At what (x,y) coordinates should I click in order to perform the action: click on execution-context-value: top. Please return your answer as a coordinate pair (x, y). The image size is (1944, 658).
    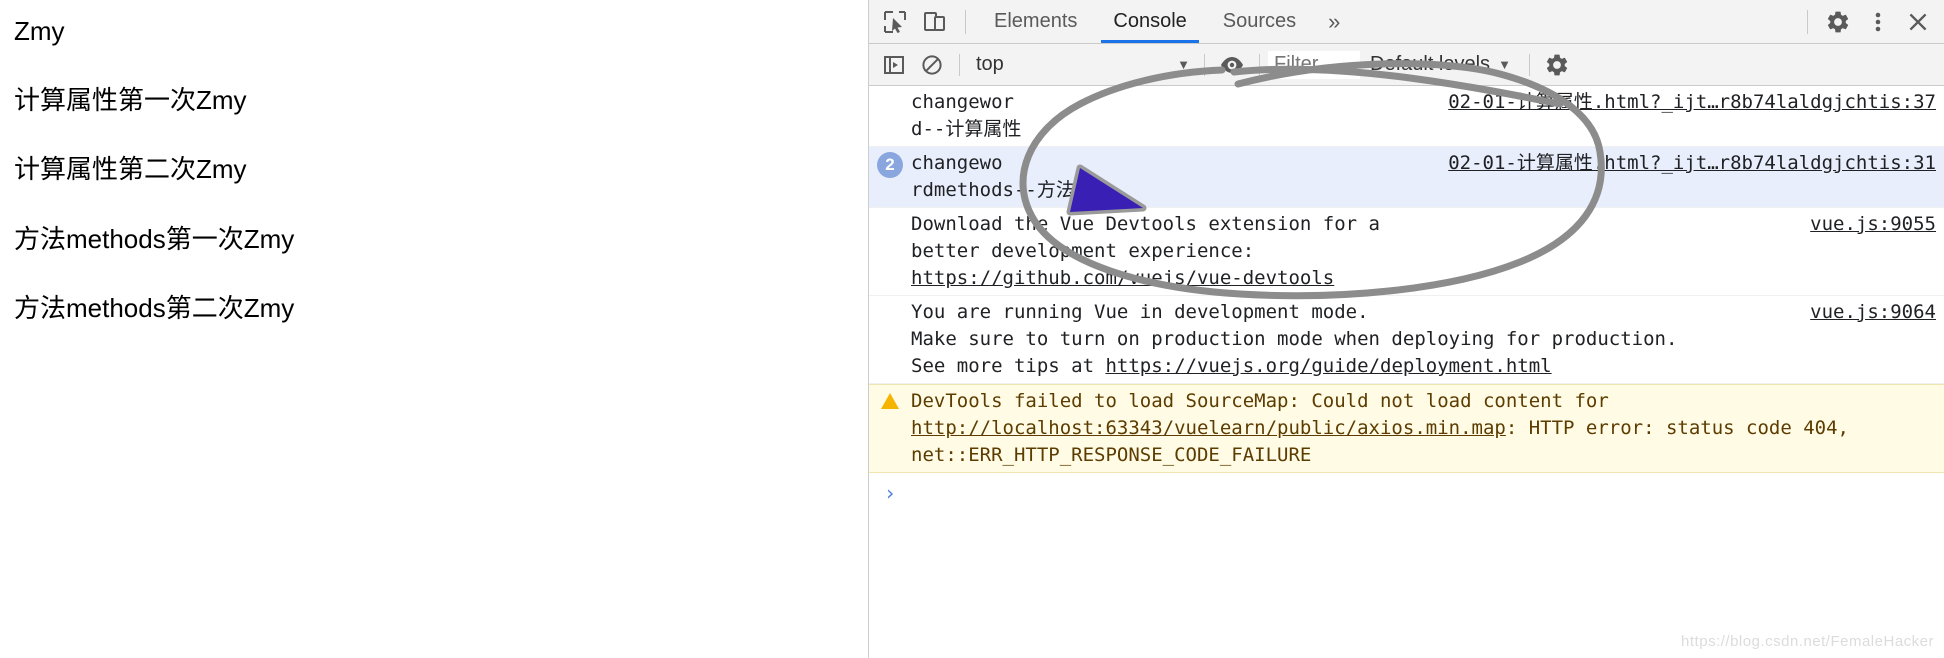
    Looking at the image, I should click on (990, 64).